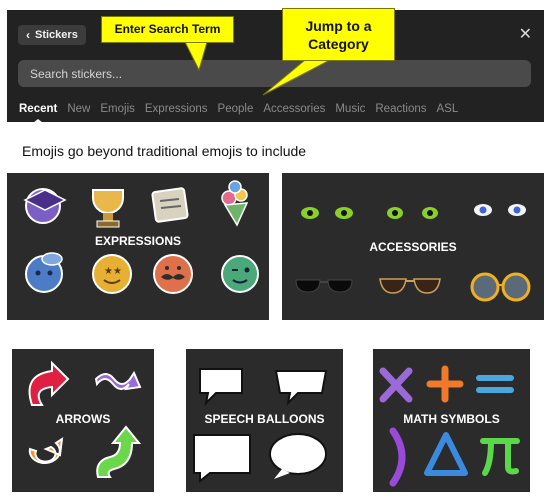 The image size is (547, 504). I want to click on accessories-label: ACCESSORIES, so click(413, 247).